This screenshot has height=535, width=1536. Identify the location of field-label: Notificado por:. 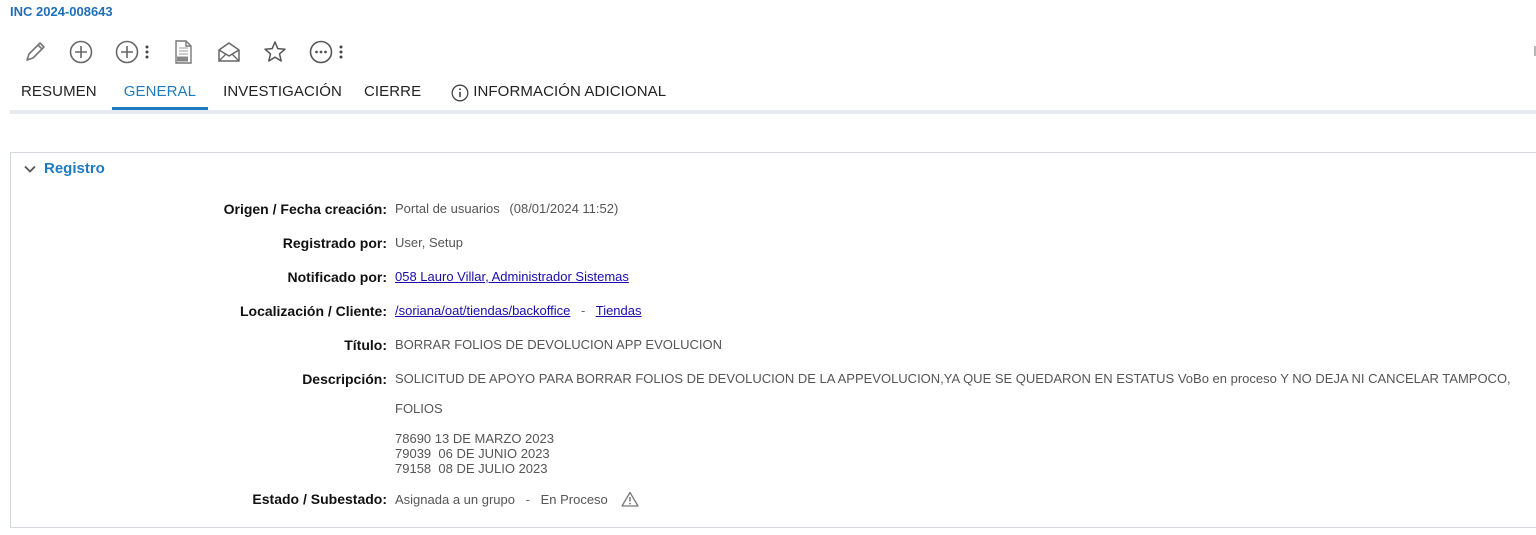
(337, 277).